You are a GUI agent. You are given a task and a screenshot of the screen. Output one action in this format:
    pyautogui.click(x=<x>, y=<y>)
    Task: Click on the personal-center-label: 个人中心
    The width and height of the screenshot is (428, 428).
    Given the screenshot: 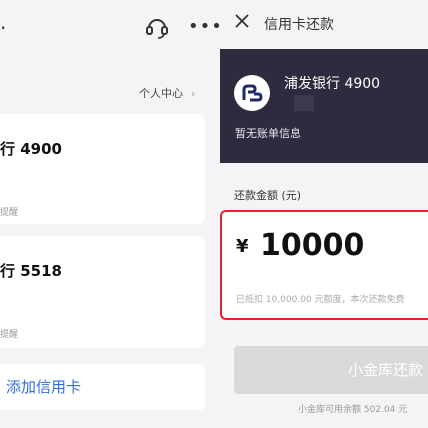 What is the action you would take?
    pyautogui.click(x=161, y=93)
    